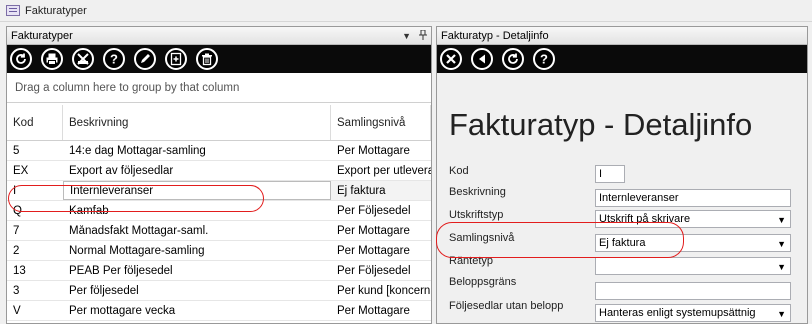  What do you see at coordinates (693, 266) in the screenshot?
I see `rantetyp-select: ▼` at bounding box center [693, 266].